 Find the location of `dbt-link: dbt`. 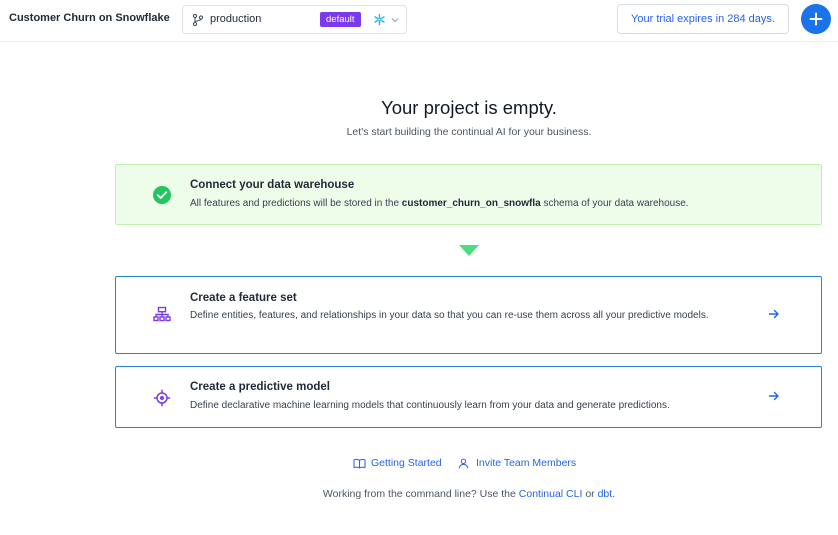

dbt-link: dbt is located at coordinates (605, 494).